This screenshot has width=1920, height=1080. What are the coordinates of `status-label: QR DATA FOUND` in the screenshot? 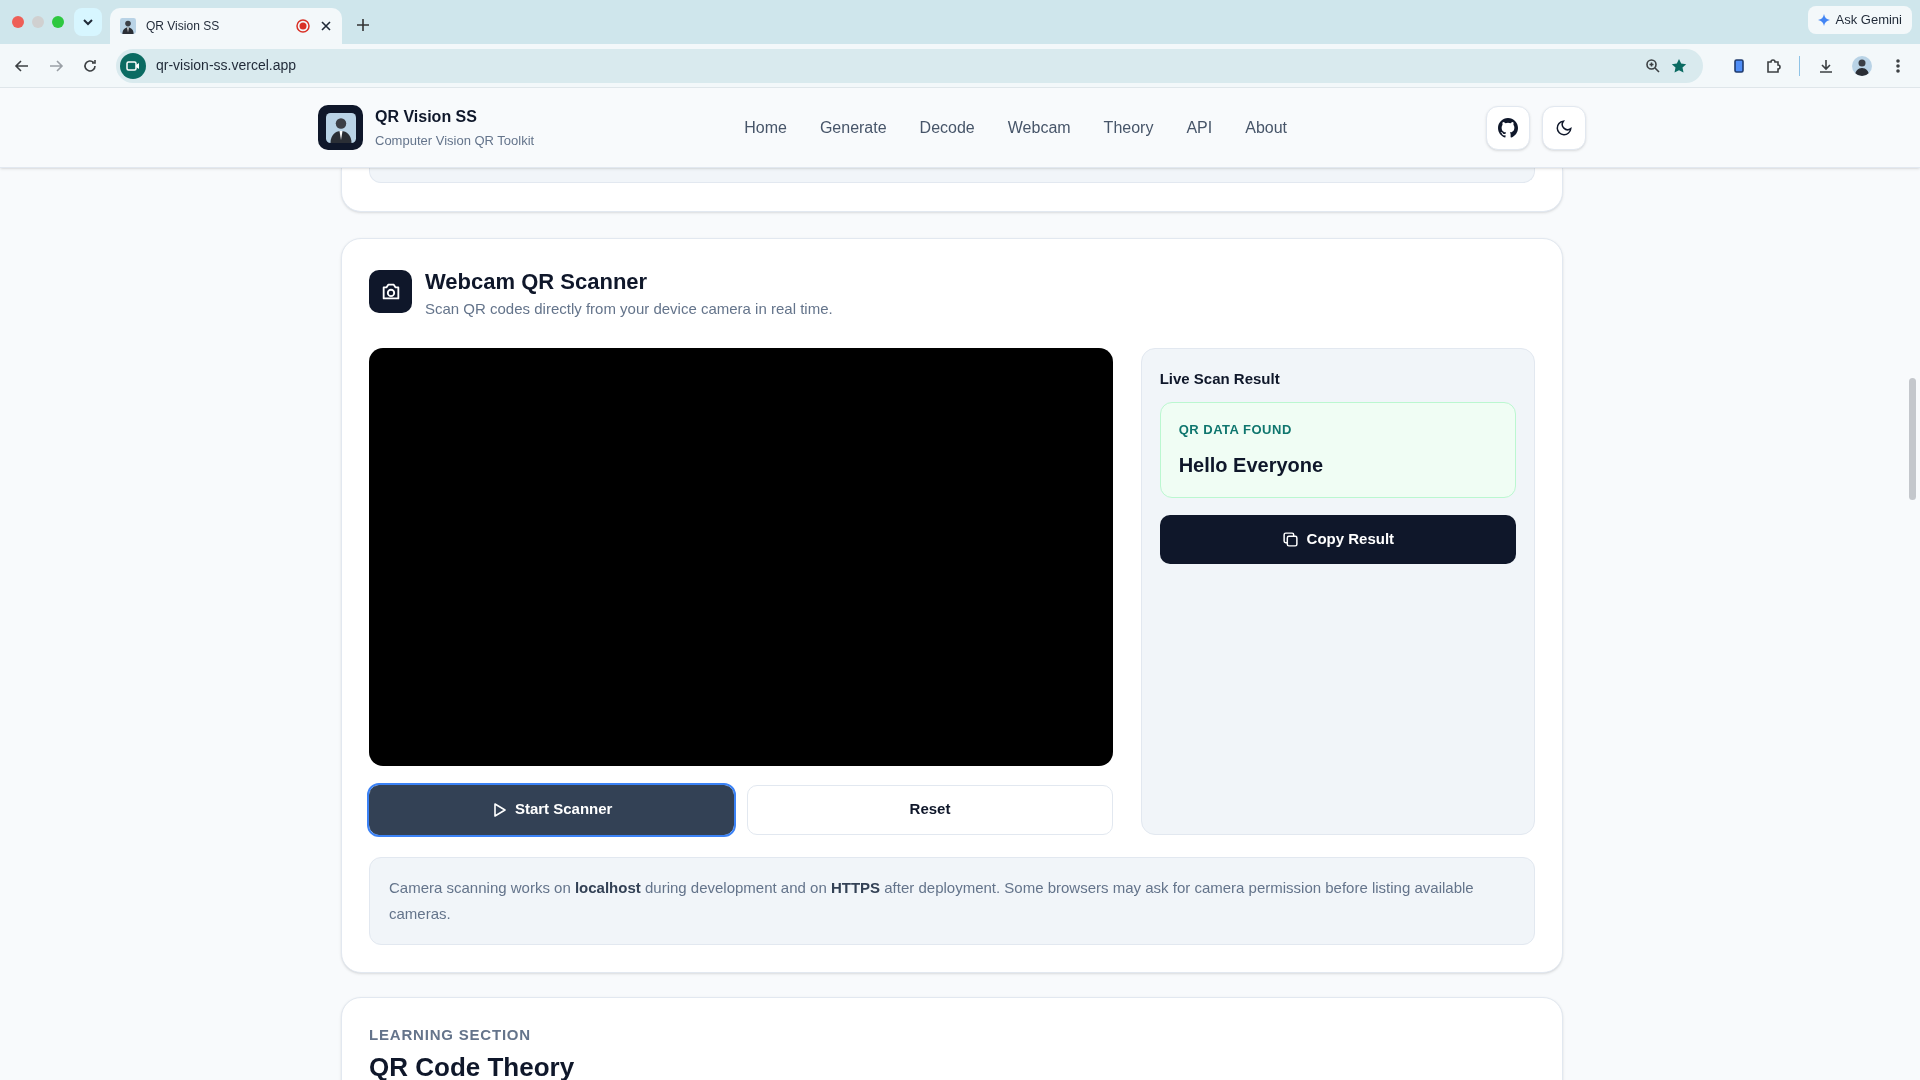 It's located at (1235, 430).